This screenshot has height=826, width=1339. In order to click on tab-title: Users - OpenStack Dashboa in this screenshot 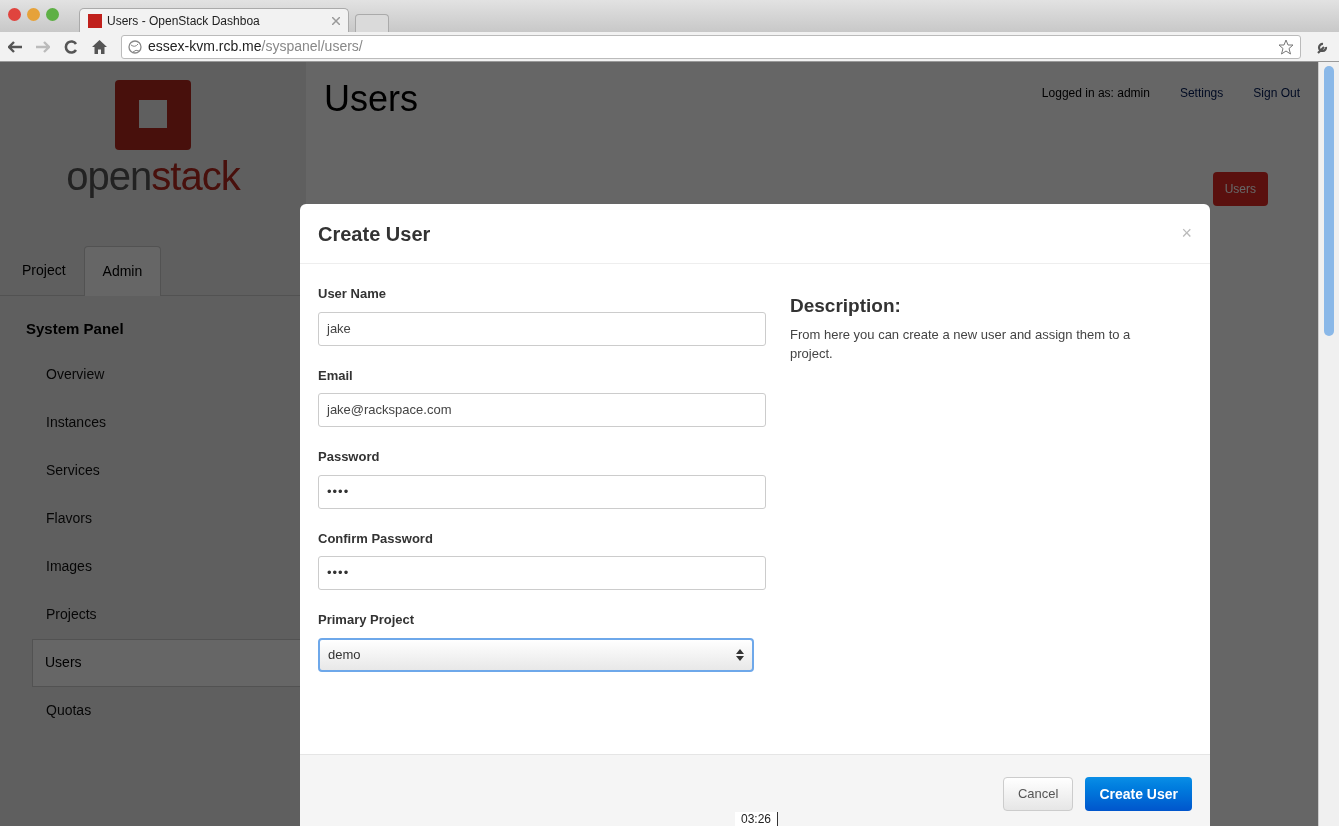, I will do `click(183, 21)`.